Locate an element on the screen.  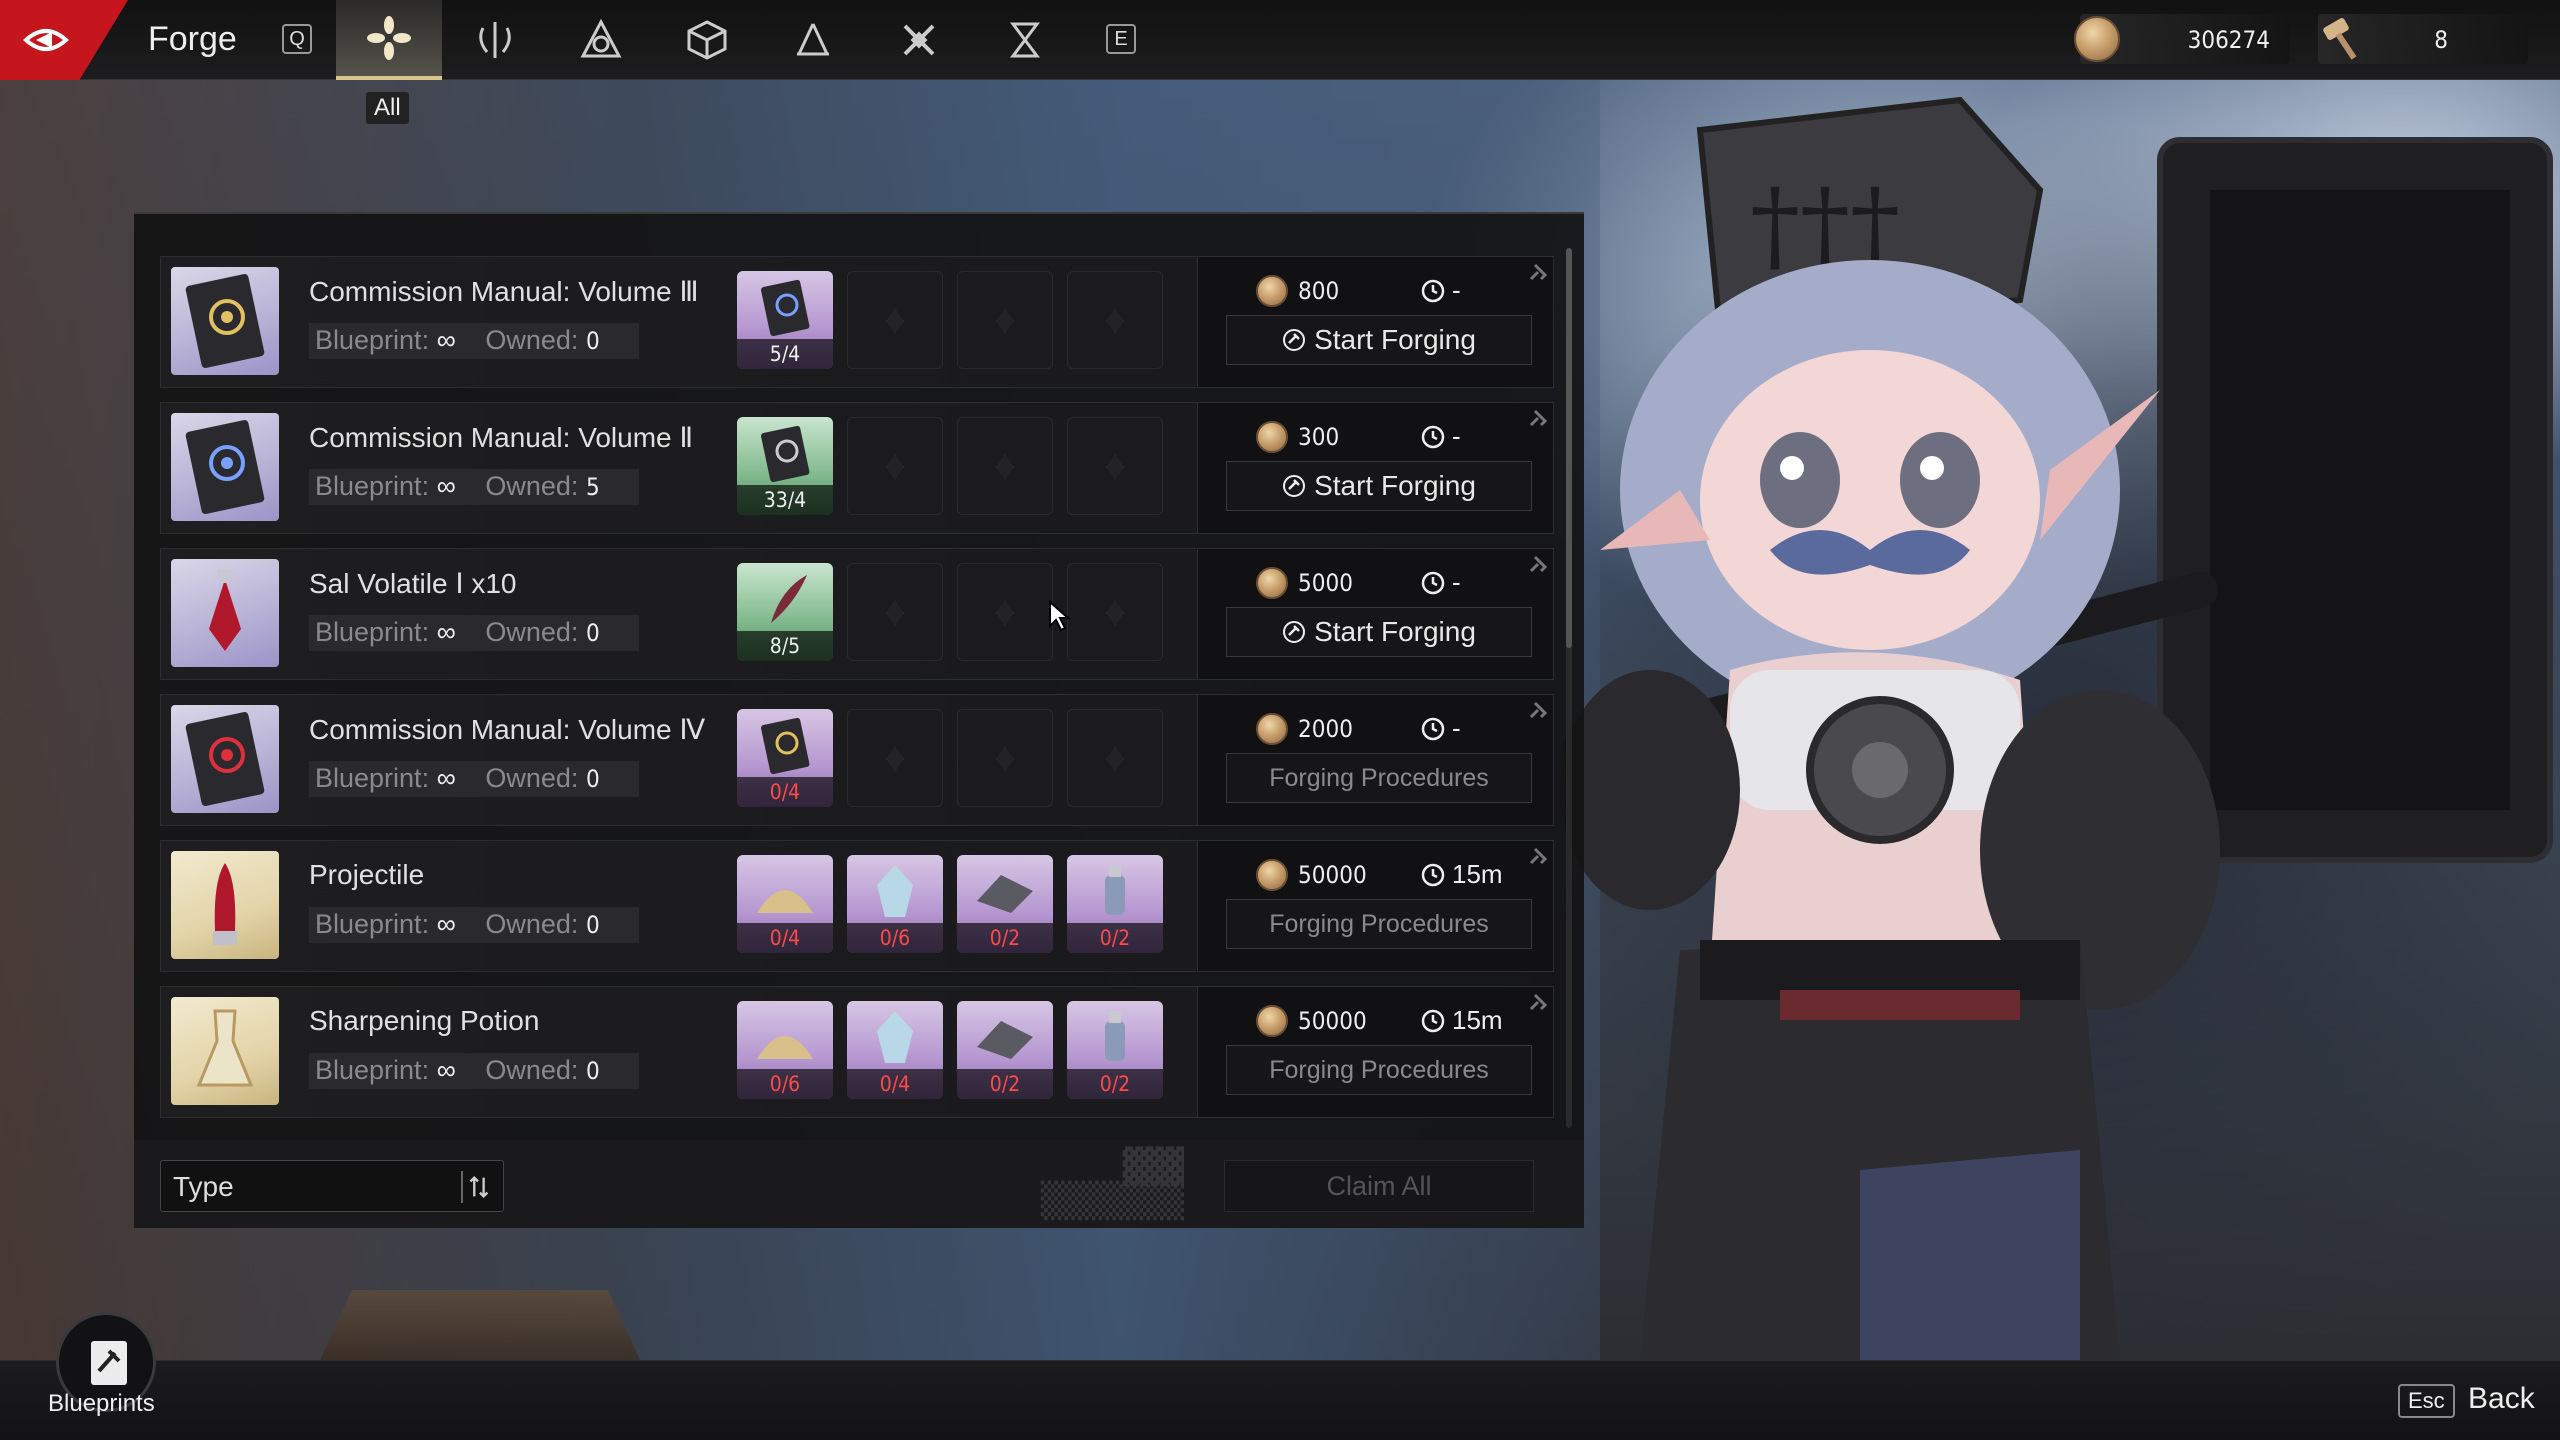
recipe-name: Sal Volatile Ⅰ x10 is located at coordinates (413, 583).